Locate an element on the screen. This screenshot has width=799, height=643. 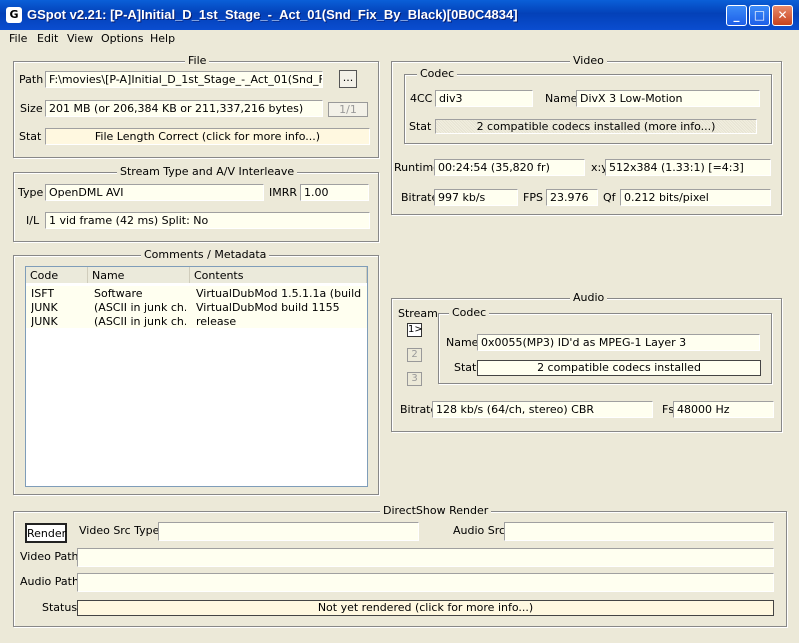
audio-stream-2-button: 2 is located at coordinates (414, 355).